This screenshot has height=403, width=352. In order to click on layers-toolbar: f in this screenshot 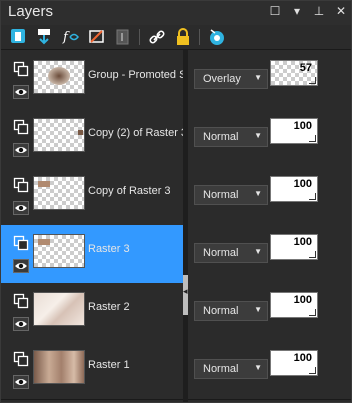, I will do `click(176, 37)`.